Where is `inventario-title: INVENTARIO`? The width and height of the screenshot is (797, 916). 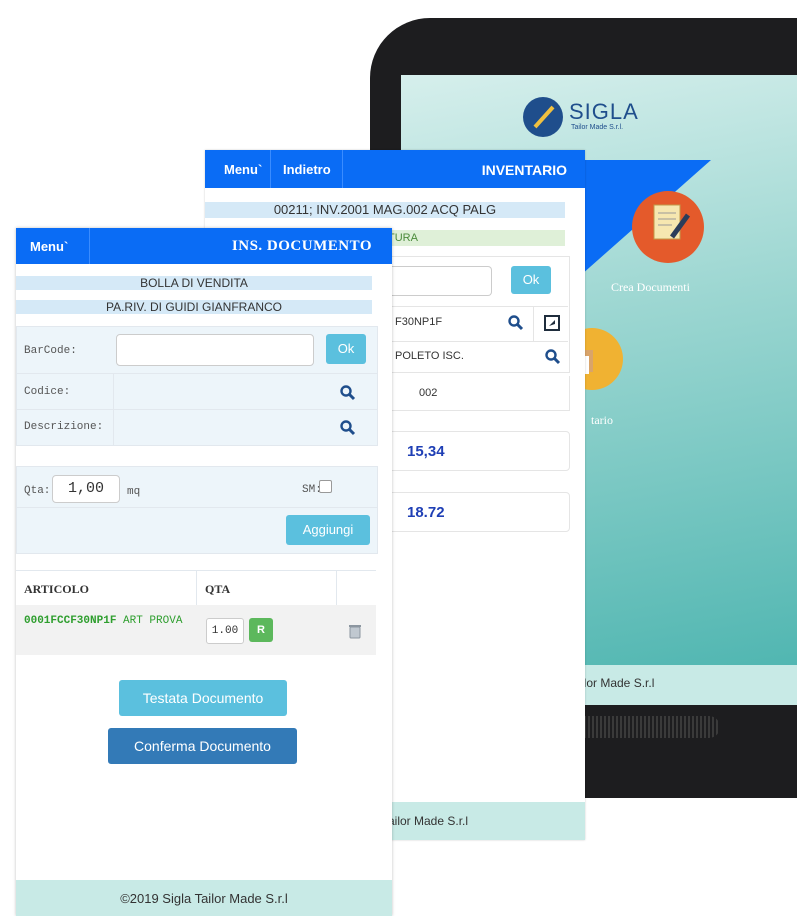 inventario-title: INVENTARIO is located at coordinates (524, 170).